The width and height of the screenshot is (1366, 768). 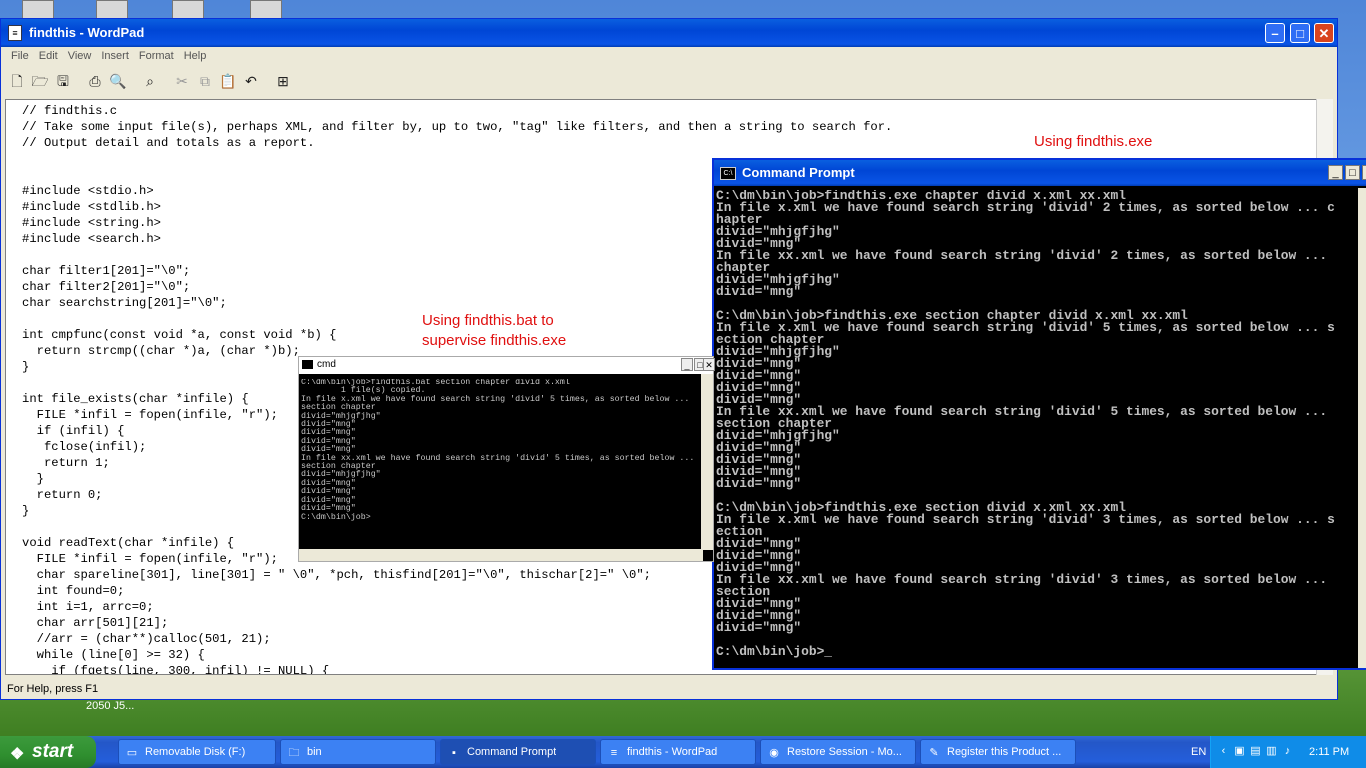 I want to click on clock: 2:11 PM, so click(x=1329, y=752).